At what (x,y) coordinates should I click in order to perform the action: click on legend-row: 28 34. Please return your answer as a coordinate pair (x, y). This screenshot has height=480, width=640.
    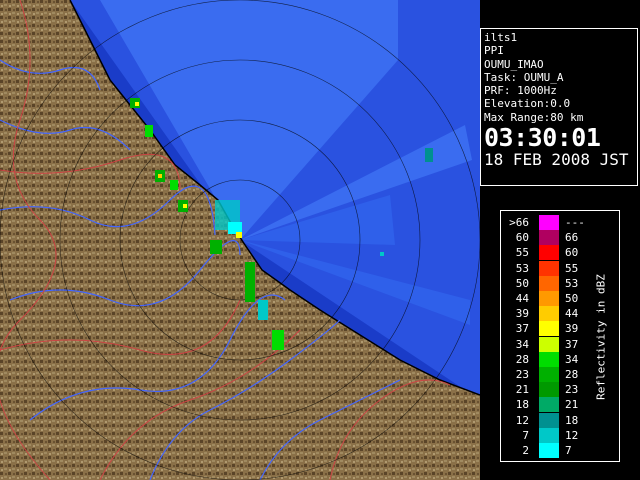
    Looking at the image, I should click on (551, 359).